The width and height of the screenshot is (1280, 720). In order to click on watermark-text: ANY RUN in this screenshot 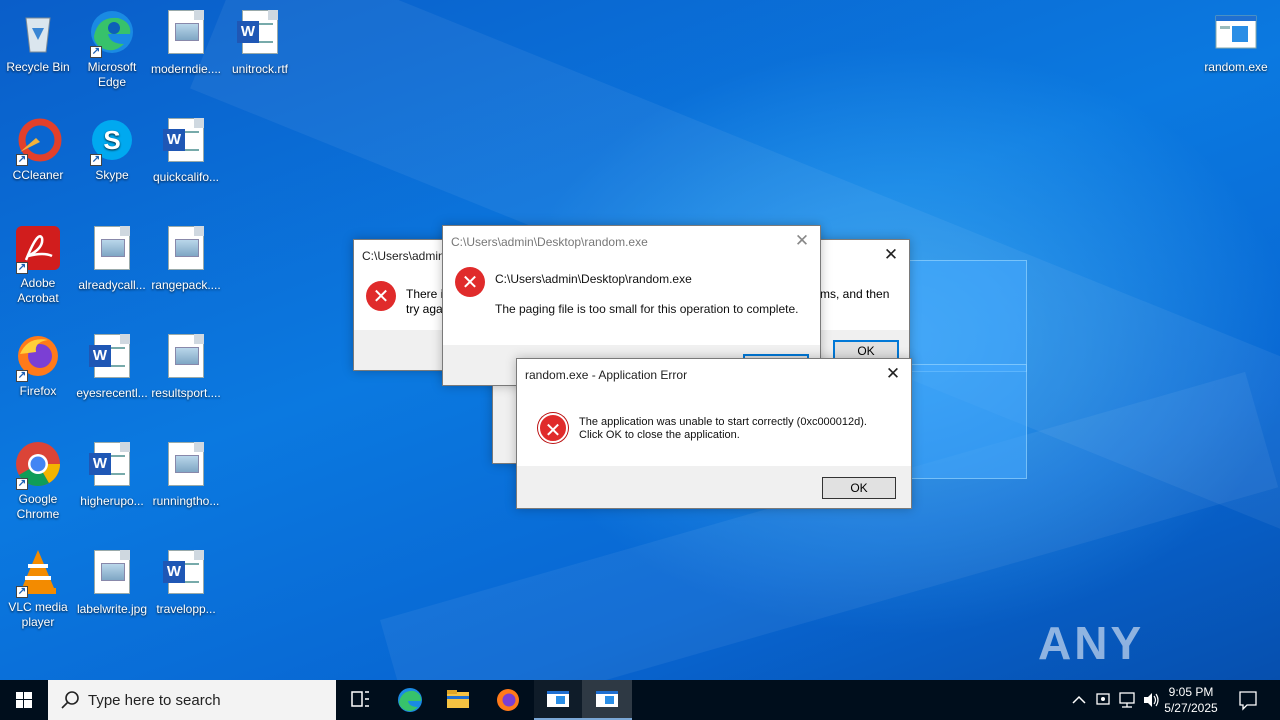, I will do `click(1091, 648)`.